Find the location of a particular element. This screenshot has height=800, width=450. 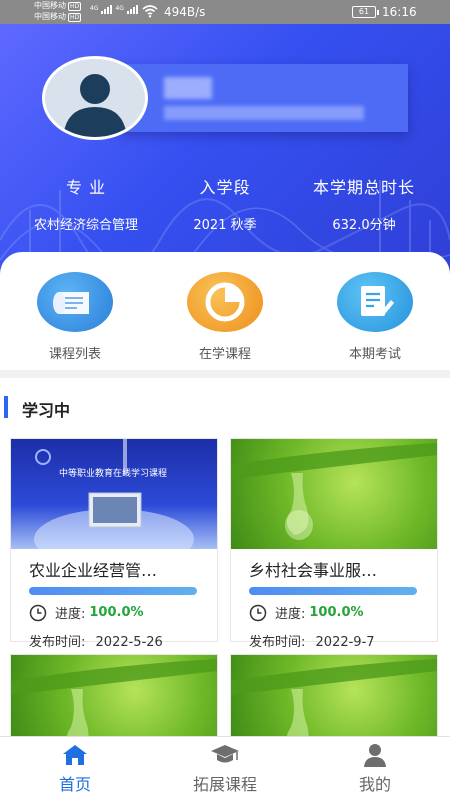

course-thumbnail: 中等职业教育在线学习课程 is located at coordinates (114, 494).